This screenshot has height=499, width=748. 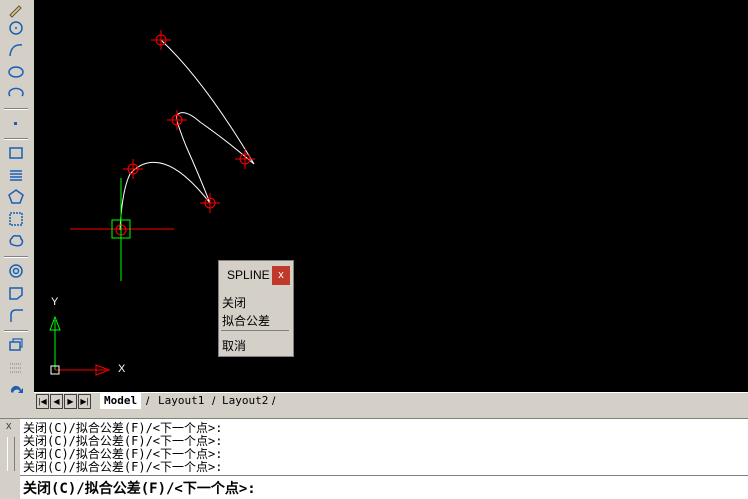 What do you see at coordinates (16, 94) in the screenshot?
I see `ellipse-arc-icon` at bounding box center [16, 94].